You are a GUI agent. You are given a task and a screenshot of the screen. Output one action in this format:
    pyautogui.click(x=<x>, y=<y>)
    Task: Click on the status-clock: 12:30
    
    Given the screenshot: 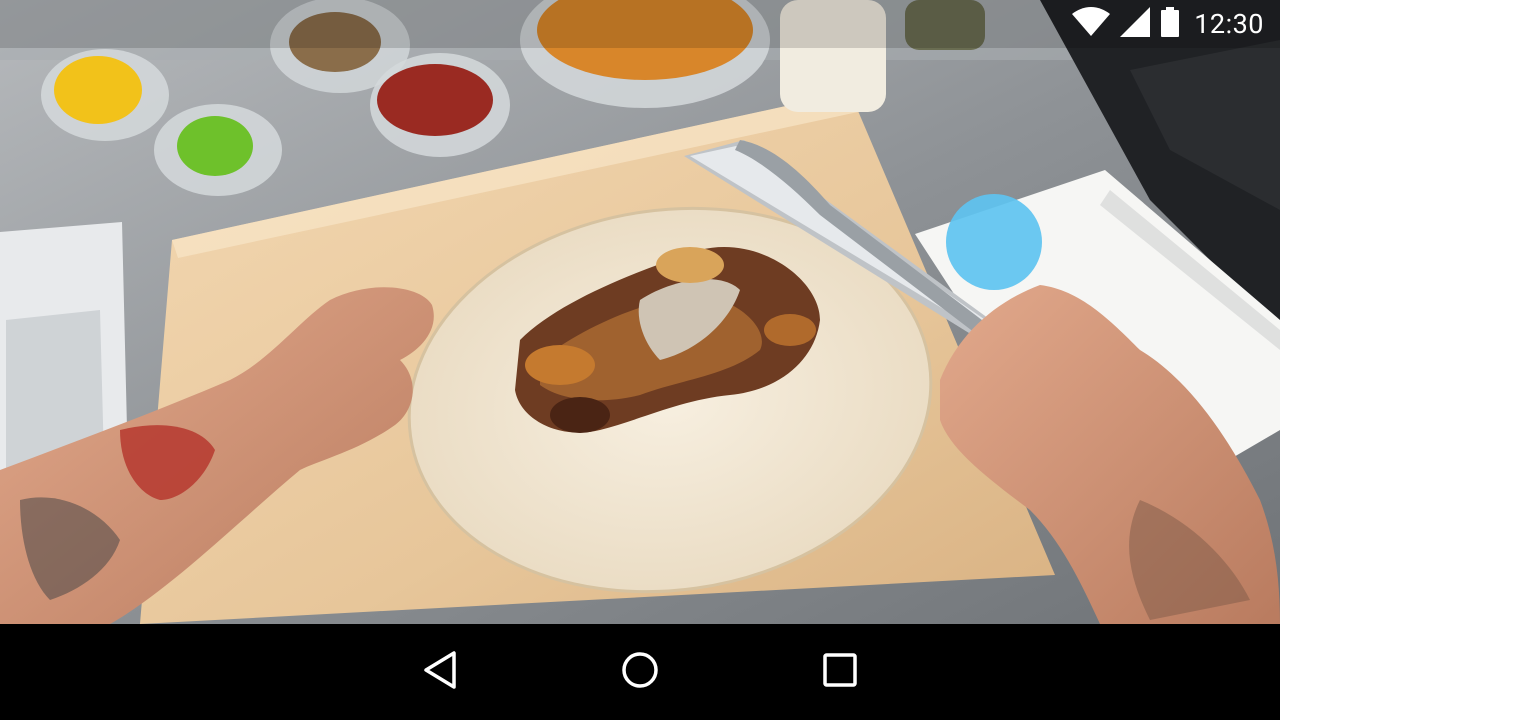 What is the action you would take?
    pyautogui.click(x=1229, y=24)
    